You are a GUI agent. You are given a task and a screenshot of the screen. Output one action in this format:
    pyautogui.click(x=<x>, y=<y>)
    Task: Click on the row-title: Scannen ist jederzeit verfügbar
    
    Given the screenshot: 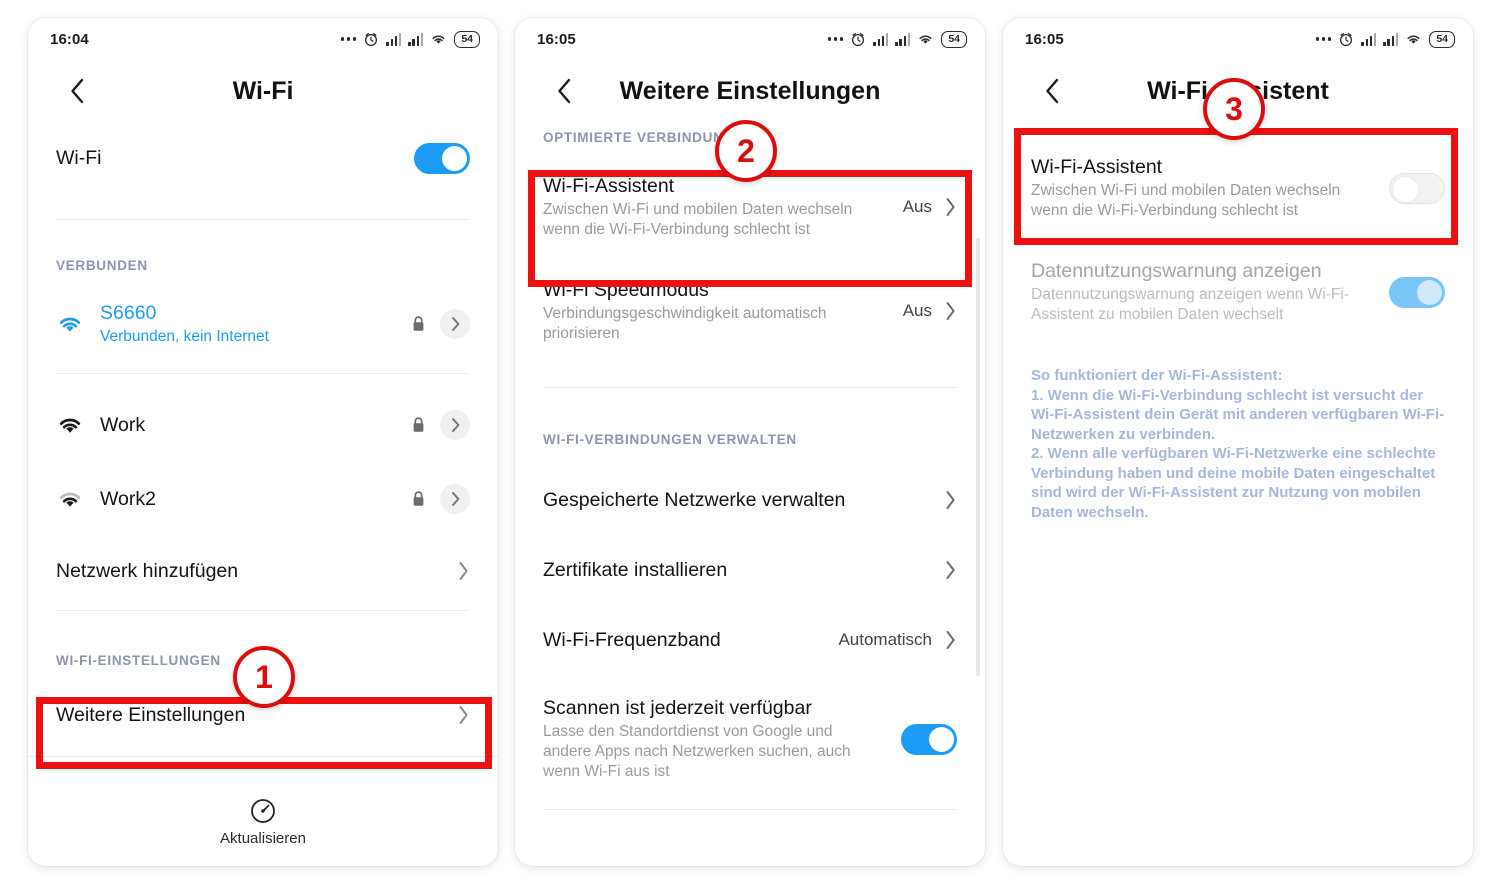 What is the action you would take?
    pyautogui.click(x=677, y=707)
    